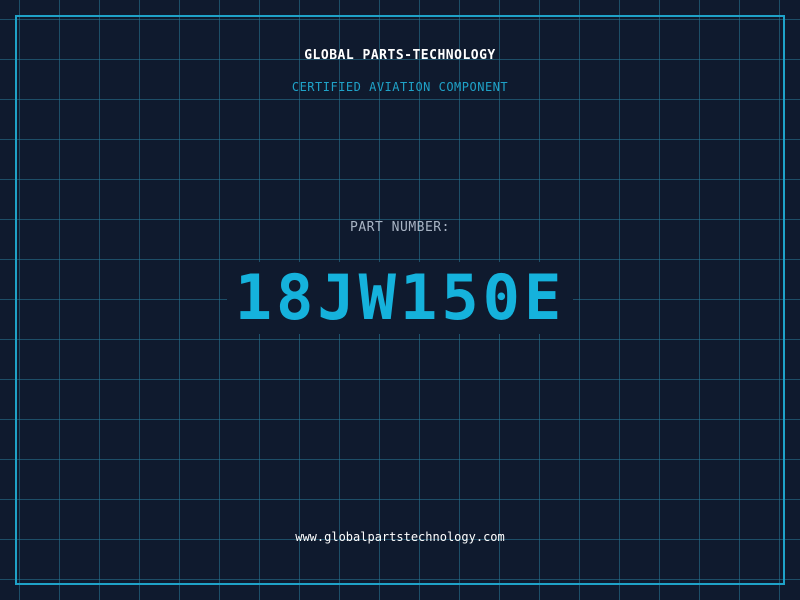 This screenshot has width=800, height=600. What do you see at coordinates (400, 55) in the screenshot?
I see `company-name: GLOBAL PARTS-TECHNOLOGY` at bounding box center [400, 55].